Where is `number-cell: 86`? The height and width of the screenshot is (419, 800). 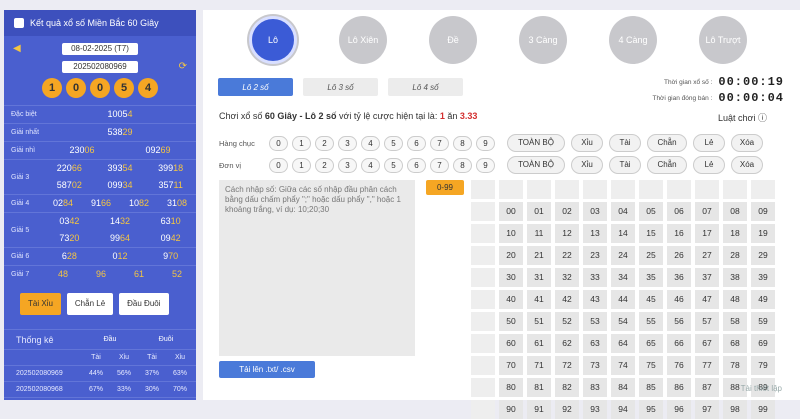
number-cell: 86 is located at coordinates (679, 387).